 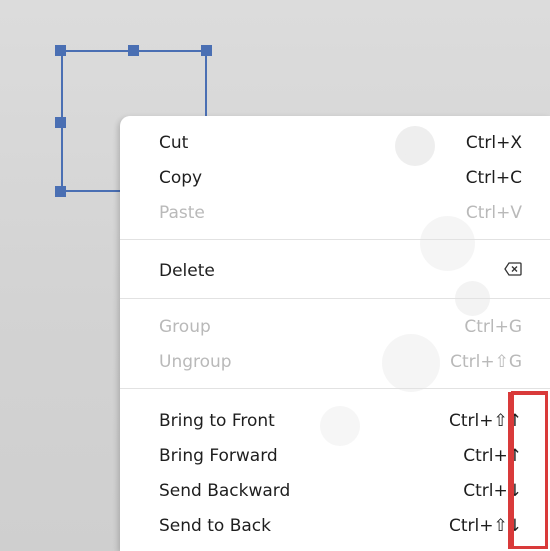 What do you see at coordinates (181, 178) in the screenshot?
I see `menu-item-label: Copy` at bounding box center [181, 178].